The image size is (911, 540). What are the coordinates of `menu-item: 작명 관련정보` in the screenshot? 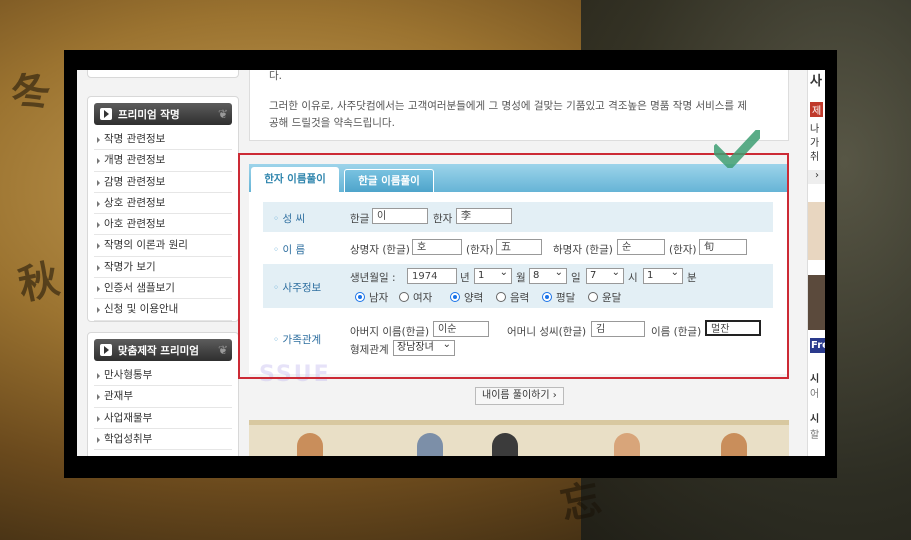 It's located at (163, 140).